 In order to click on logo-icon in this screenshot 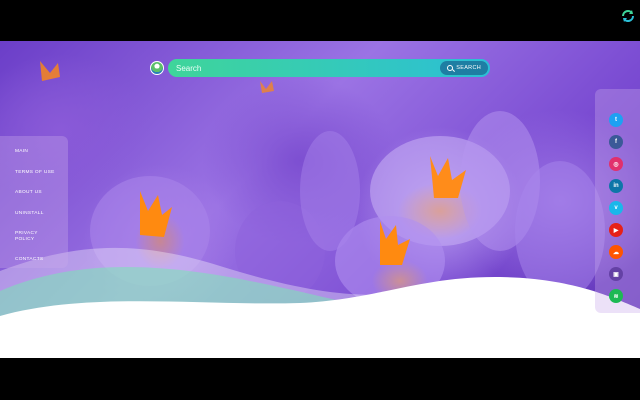, I will do `click(157, 68)`.